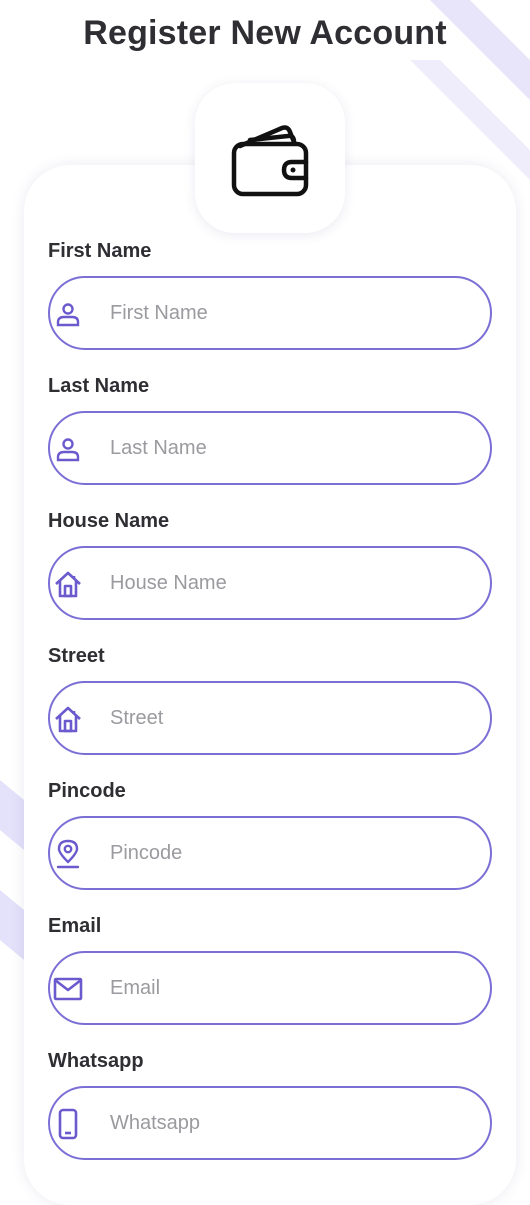 The height and width of the screenshot is (1205, 530). I want to click on app-logo, so click(270, 158).